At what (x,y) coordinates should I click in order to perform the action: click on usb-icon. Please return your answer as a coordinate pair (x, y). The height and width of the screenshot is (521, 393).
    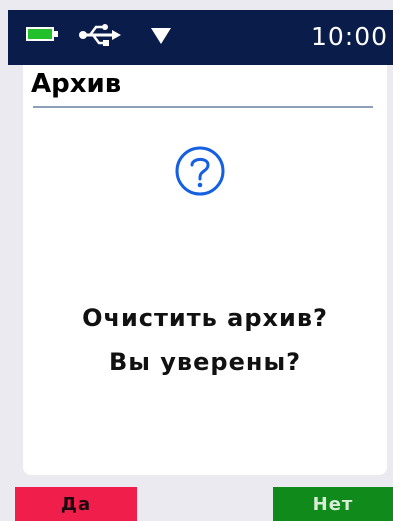
    Looking at the image, I should click on (100, 35).